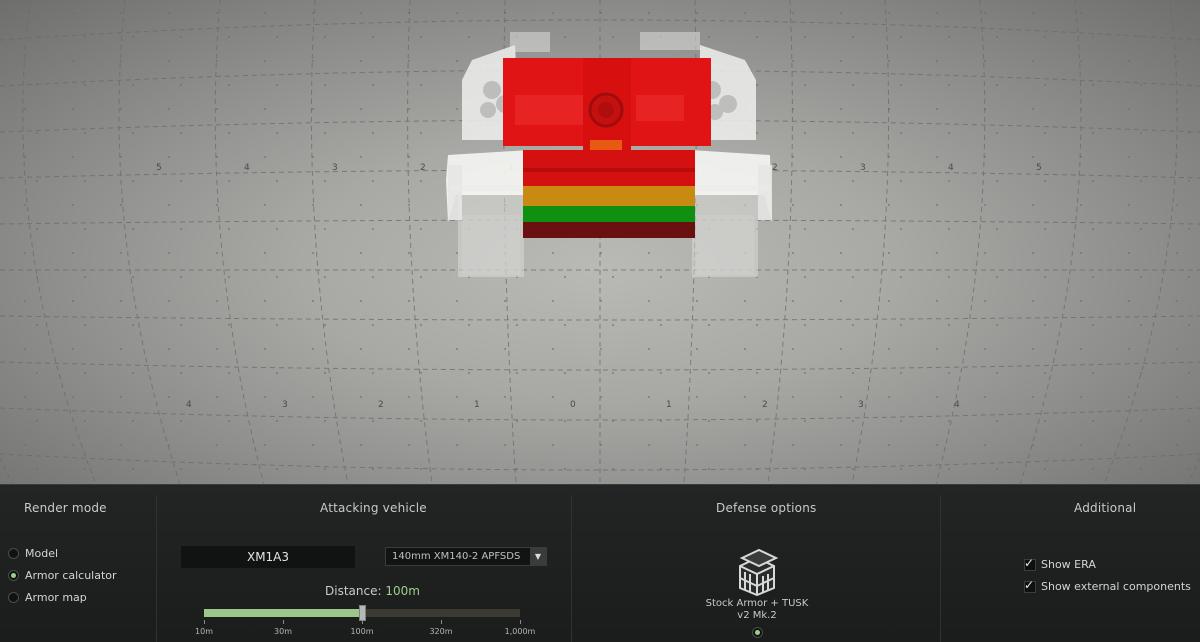  What do you see at coordinates (353, 591) in the screenshot?
I see `distance-label: Distance:` at bounding box center [353, 591].